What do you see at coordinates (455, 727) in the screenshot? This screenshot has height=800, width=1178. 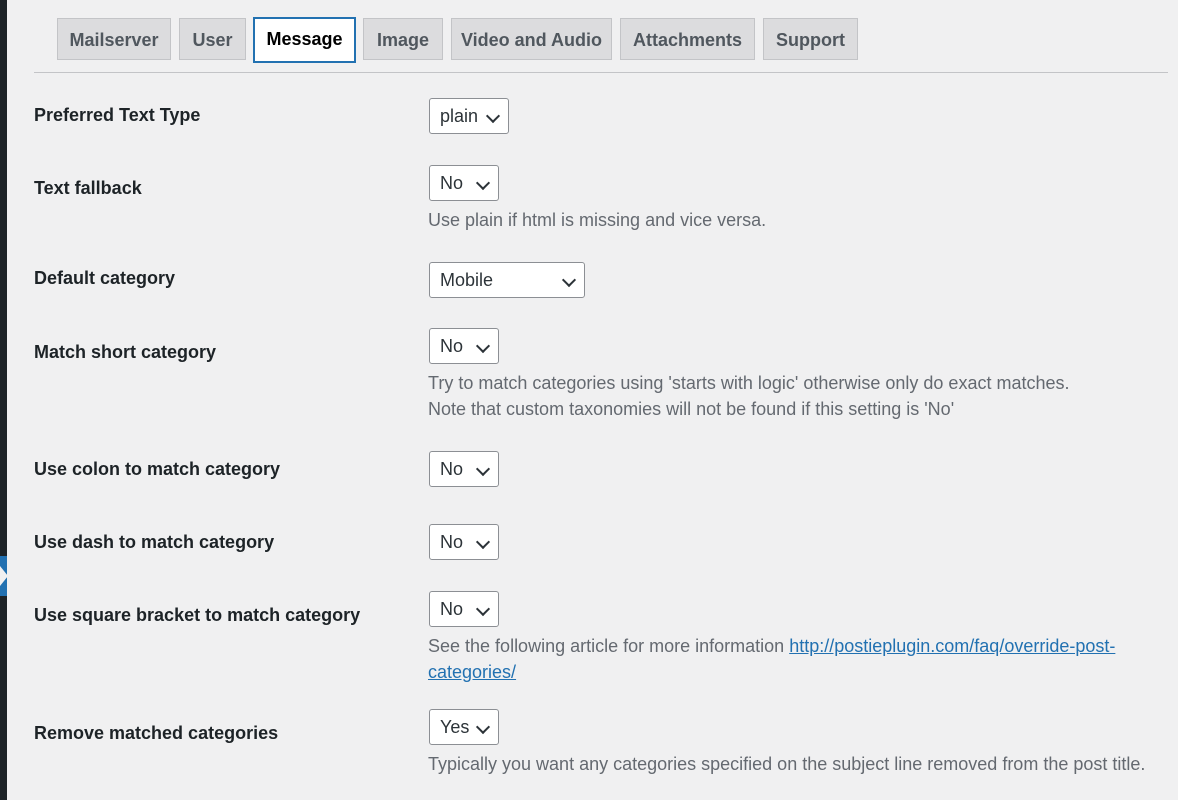 I see `remove-matched-value: Yes` at bounding box center [455, 727].